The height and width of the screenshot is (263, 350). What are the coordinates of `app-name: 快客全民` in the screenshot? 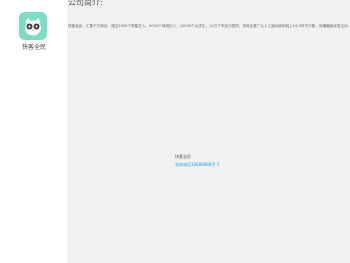 It's located at (33, 47).